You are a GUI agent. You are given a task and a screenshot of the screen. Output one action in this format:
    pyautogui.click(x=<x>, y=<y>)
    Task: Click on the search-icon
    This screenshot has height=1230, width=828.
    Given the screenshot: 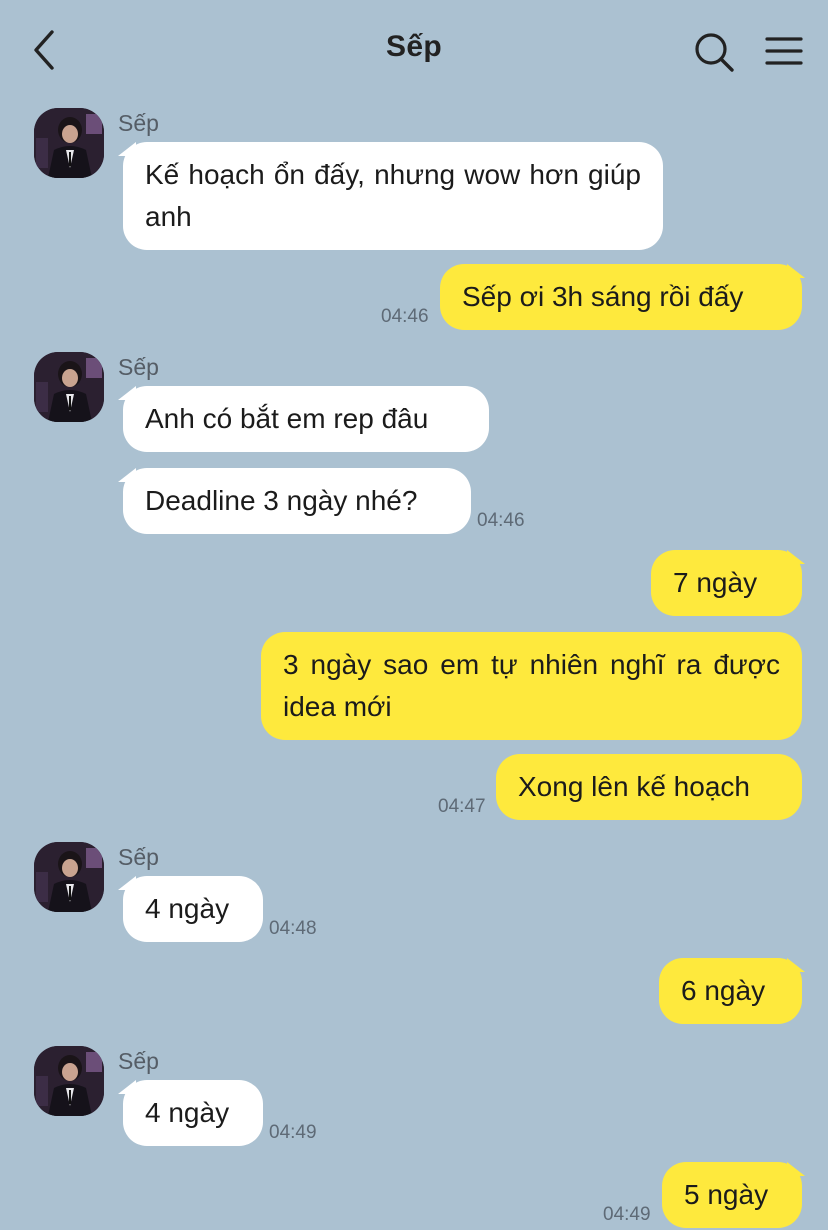 What is the action you would take?
    pyautogui.click(x=714, y=52)
    